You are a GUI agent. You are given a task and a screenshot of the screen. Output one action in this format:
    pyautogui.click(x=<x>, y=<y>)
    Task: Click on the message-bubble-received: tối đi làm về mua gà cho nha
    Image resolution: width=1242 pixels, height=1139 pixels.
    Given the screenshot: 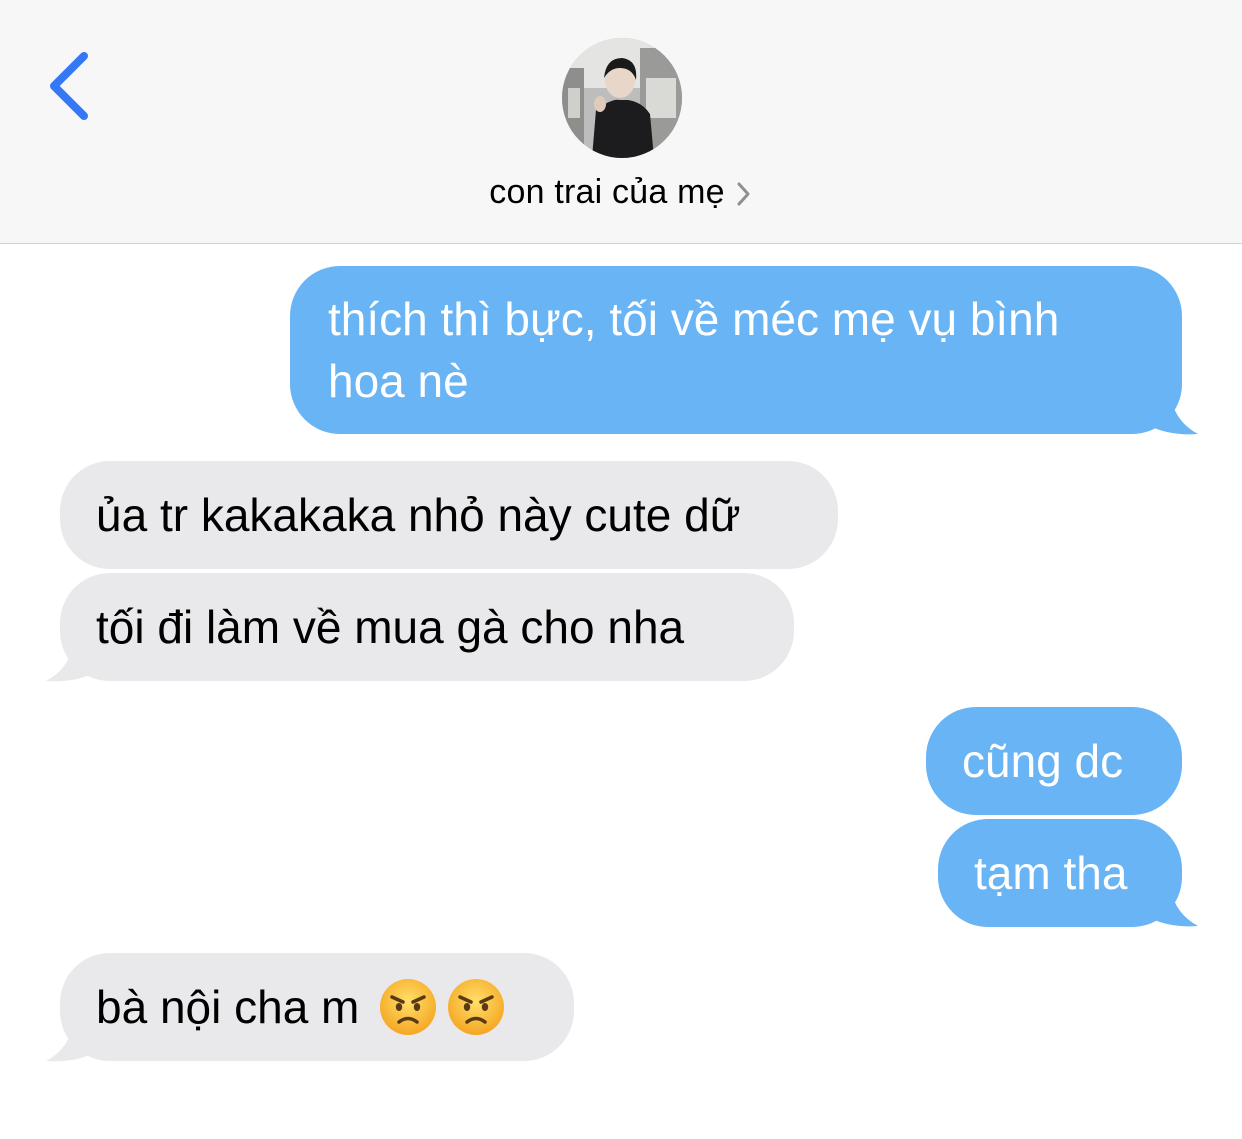 What is the action you would take?
    pyautogui.click(x=427, y=627)
    